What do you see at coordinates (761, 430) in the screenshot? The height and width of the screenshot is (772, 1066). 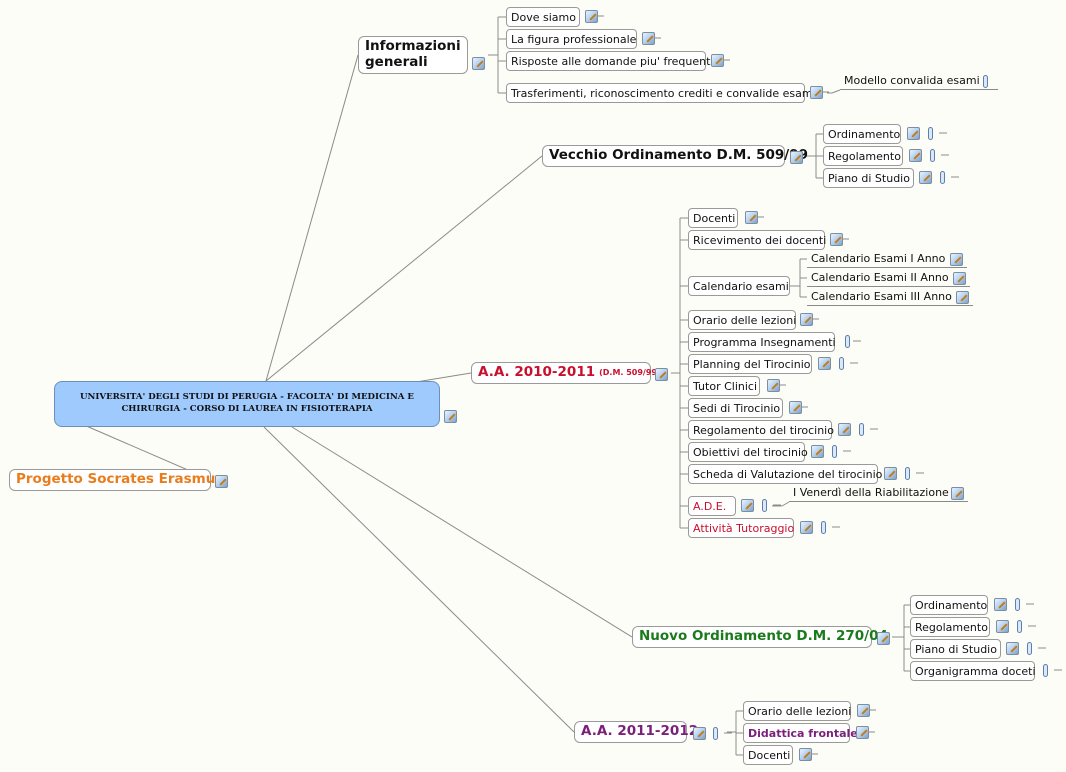 I see `node-regolamento-tirocinio: Regolamento del tirocinio` at bounding box center [761, 430].